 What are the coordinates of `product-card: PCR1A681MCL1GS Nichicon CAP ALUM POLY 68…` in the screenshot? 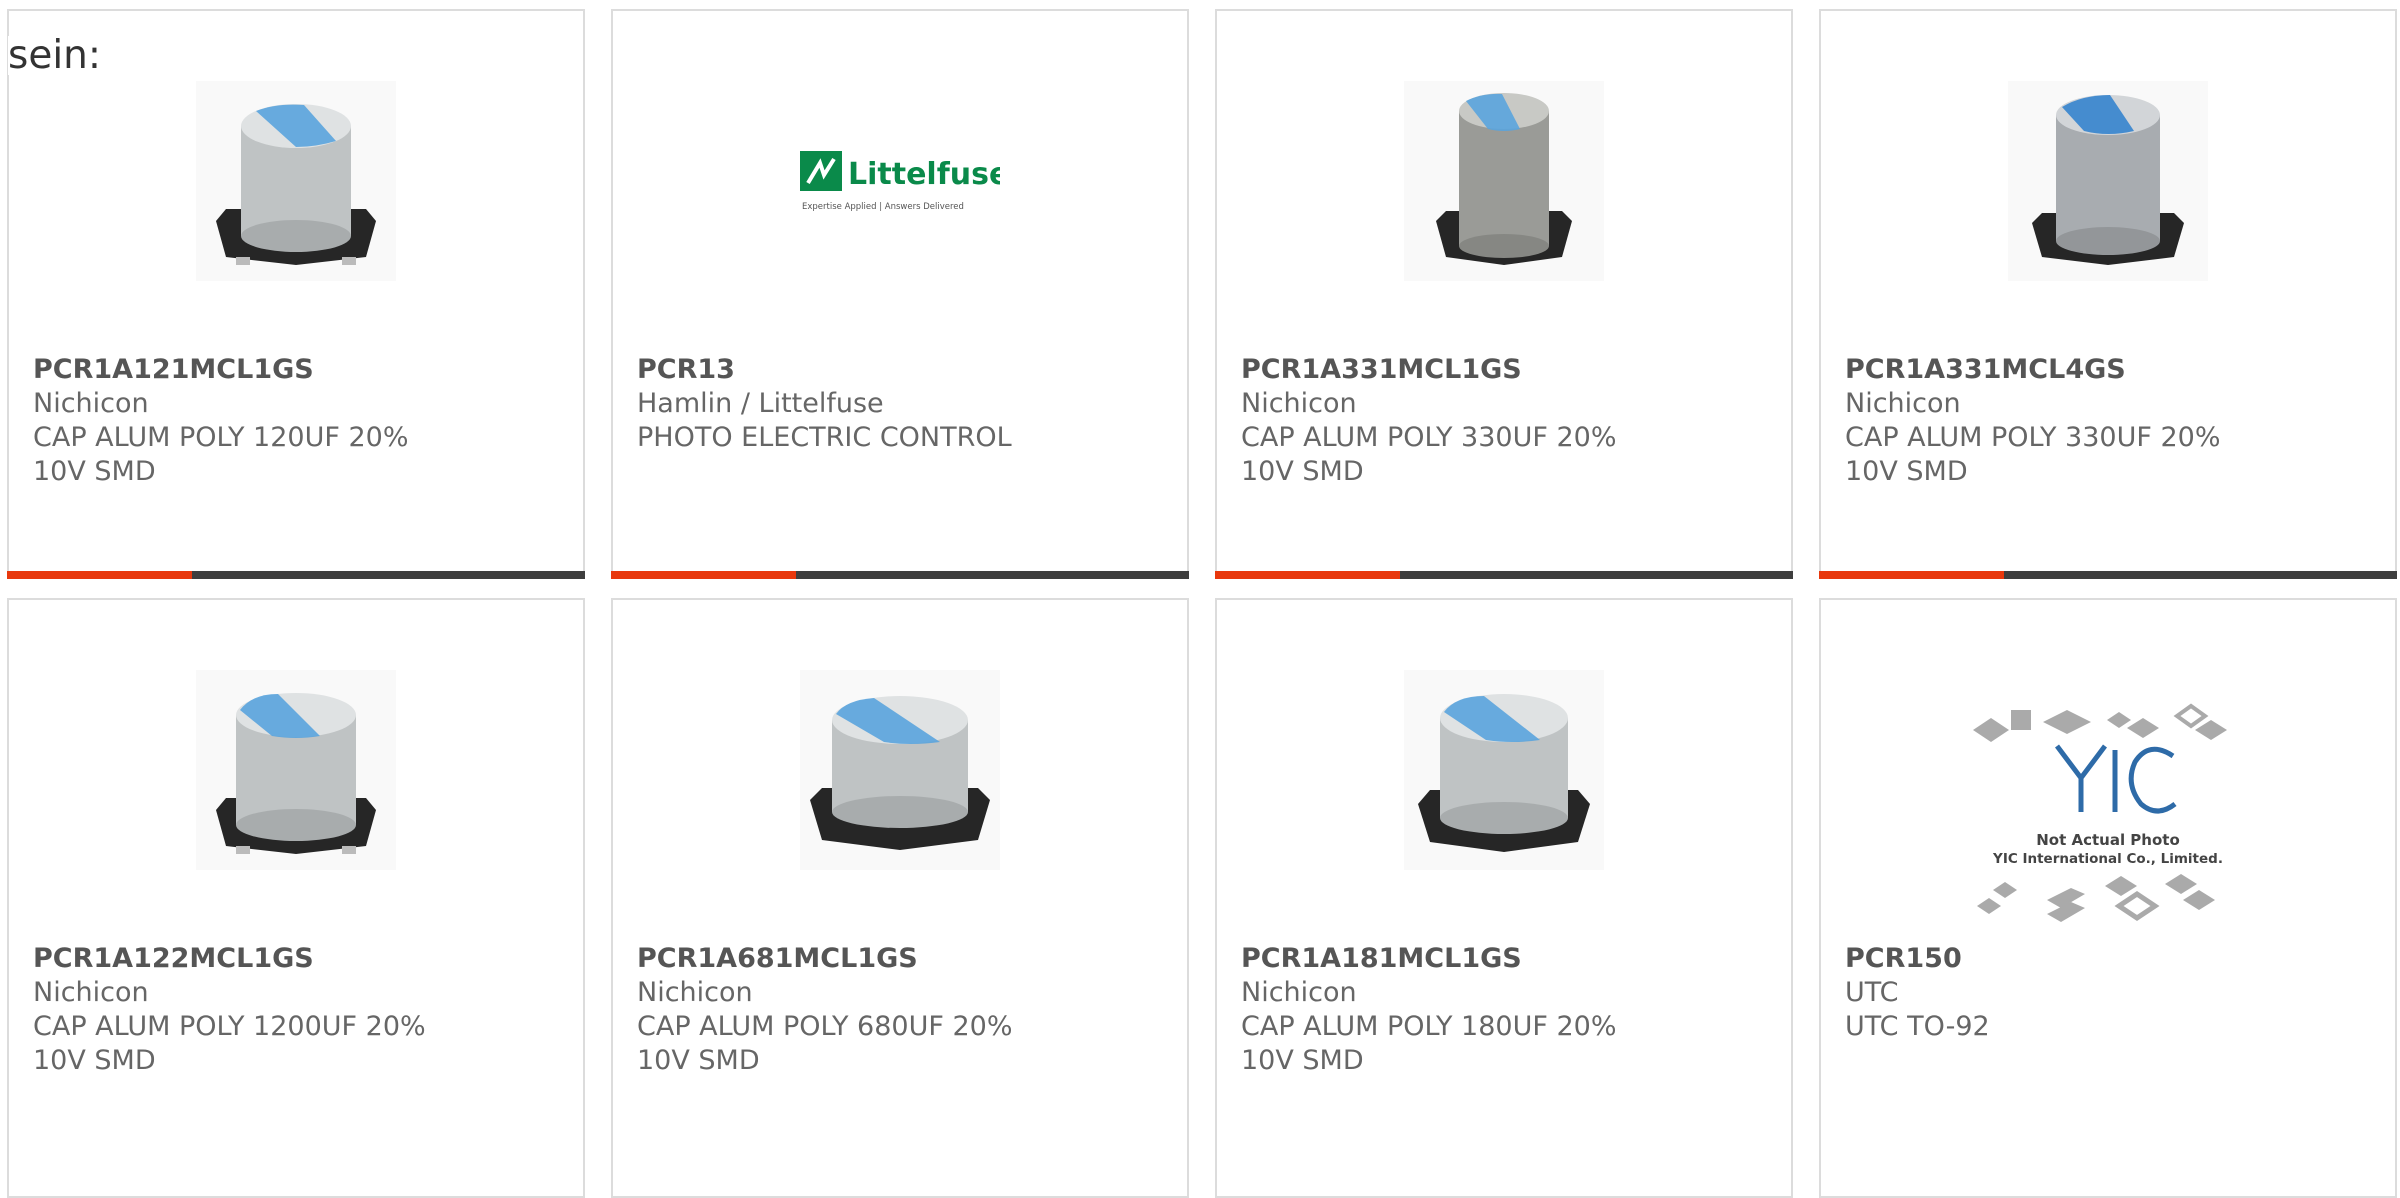 It's located at (900, 898).